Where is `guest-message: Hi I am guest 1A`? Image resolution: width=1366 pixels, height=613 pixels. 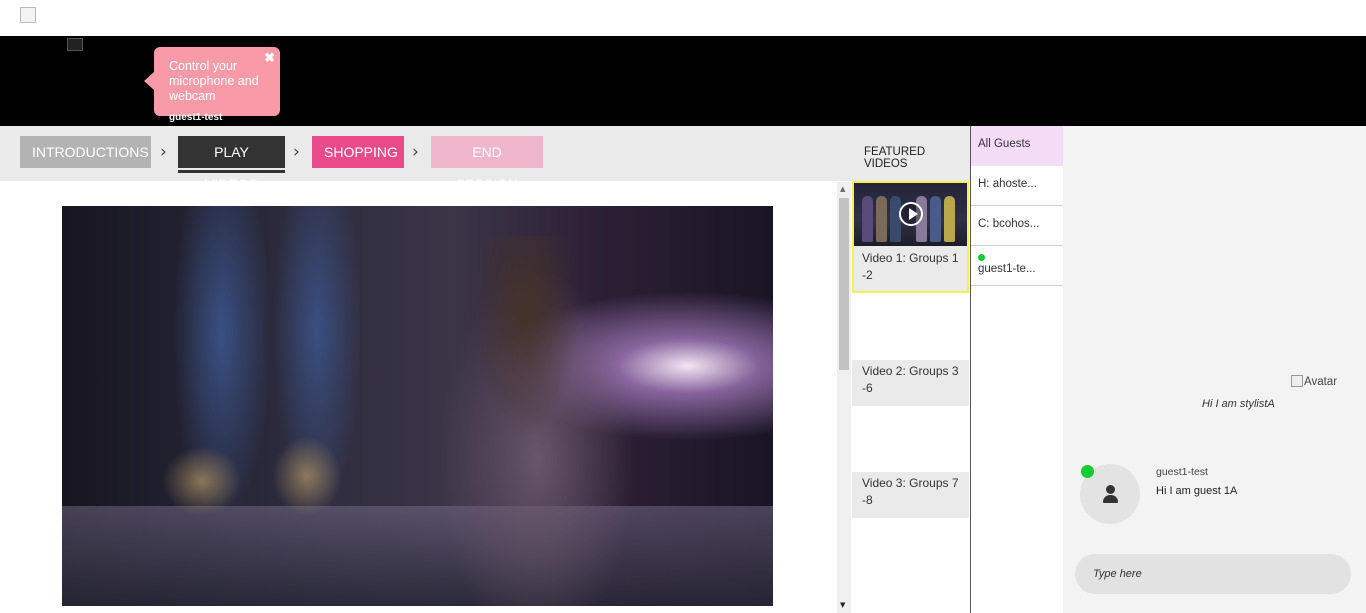
guest-message: Hi I am guest 1A is located at coordinates (1197, 491).